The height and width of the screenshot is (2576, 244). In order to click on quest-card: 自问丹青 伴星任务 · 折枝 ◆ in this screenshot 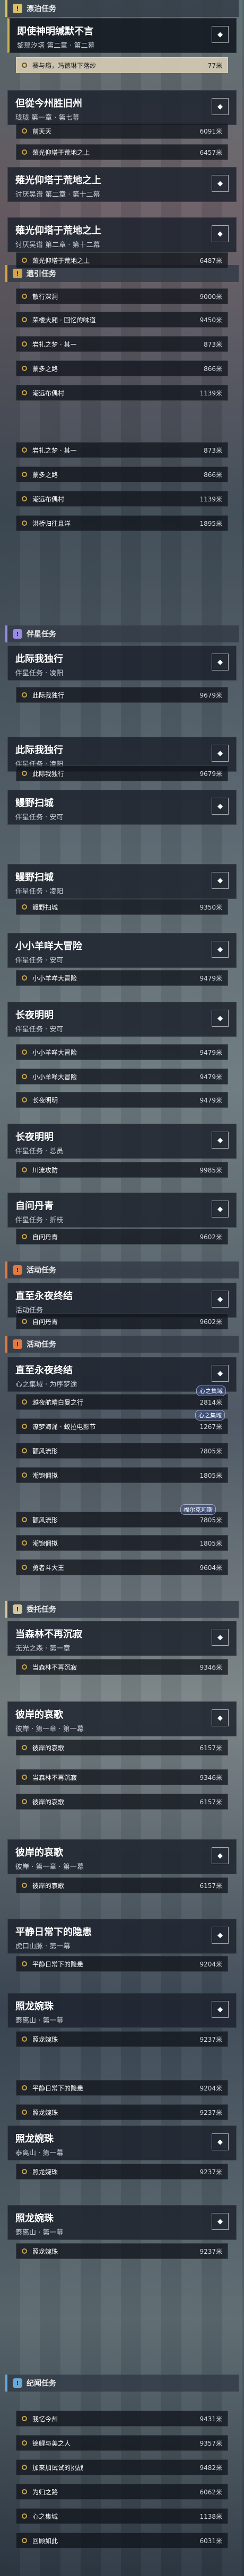, I will do `click(122, 1210)`.